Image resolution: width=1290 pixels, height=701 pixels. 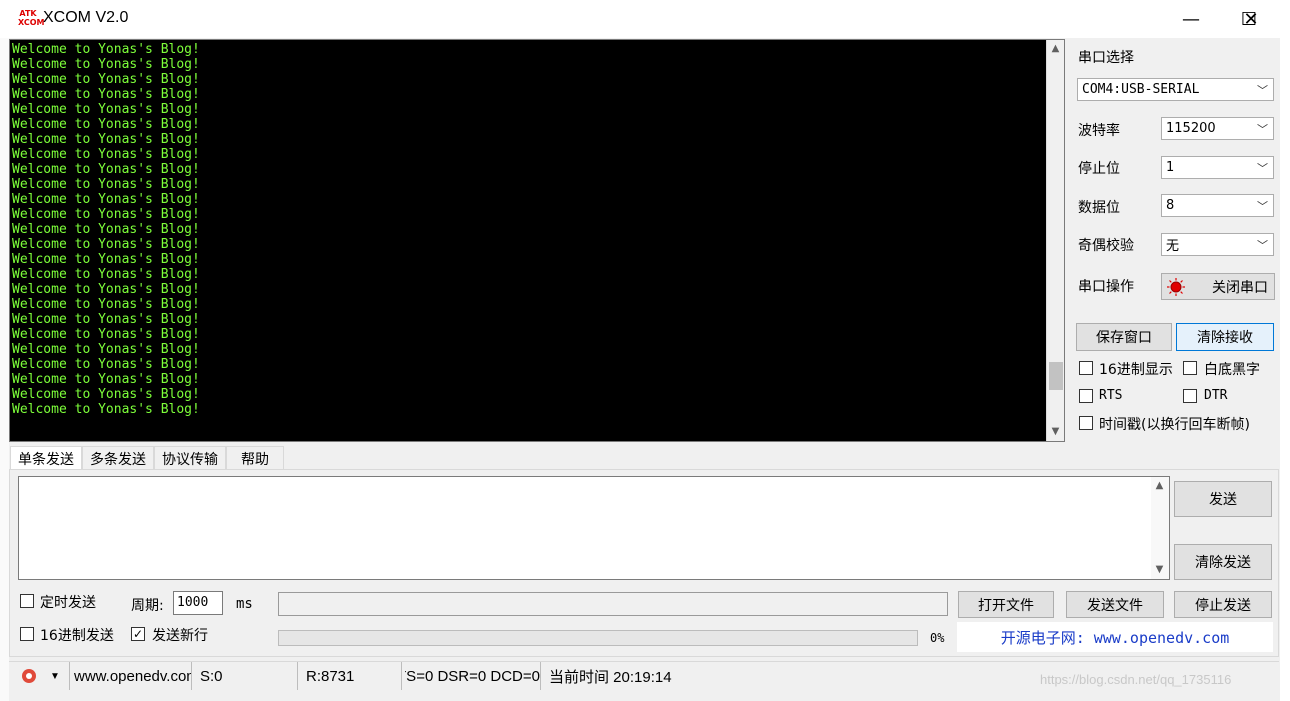 I want to click on brand-link: 开源电子网: www.openedv.com, so click(x=1115, y=637).